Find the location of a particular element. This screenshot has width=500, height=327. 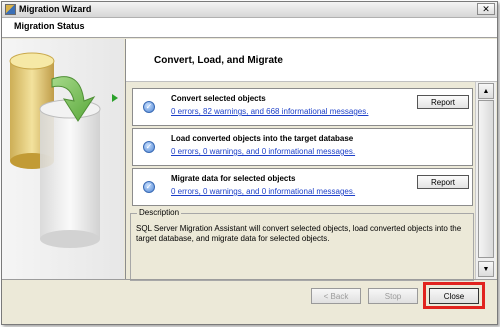

scroll-up-button: ▲ is located at coordinates (486, 91).